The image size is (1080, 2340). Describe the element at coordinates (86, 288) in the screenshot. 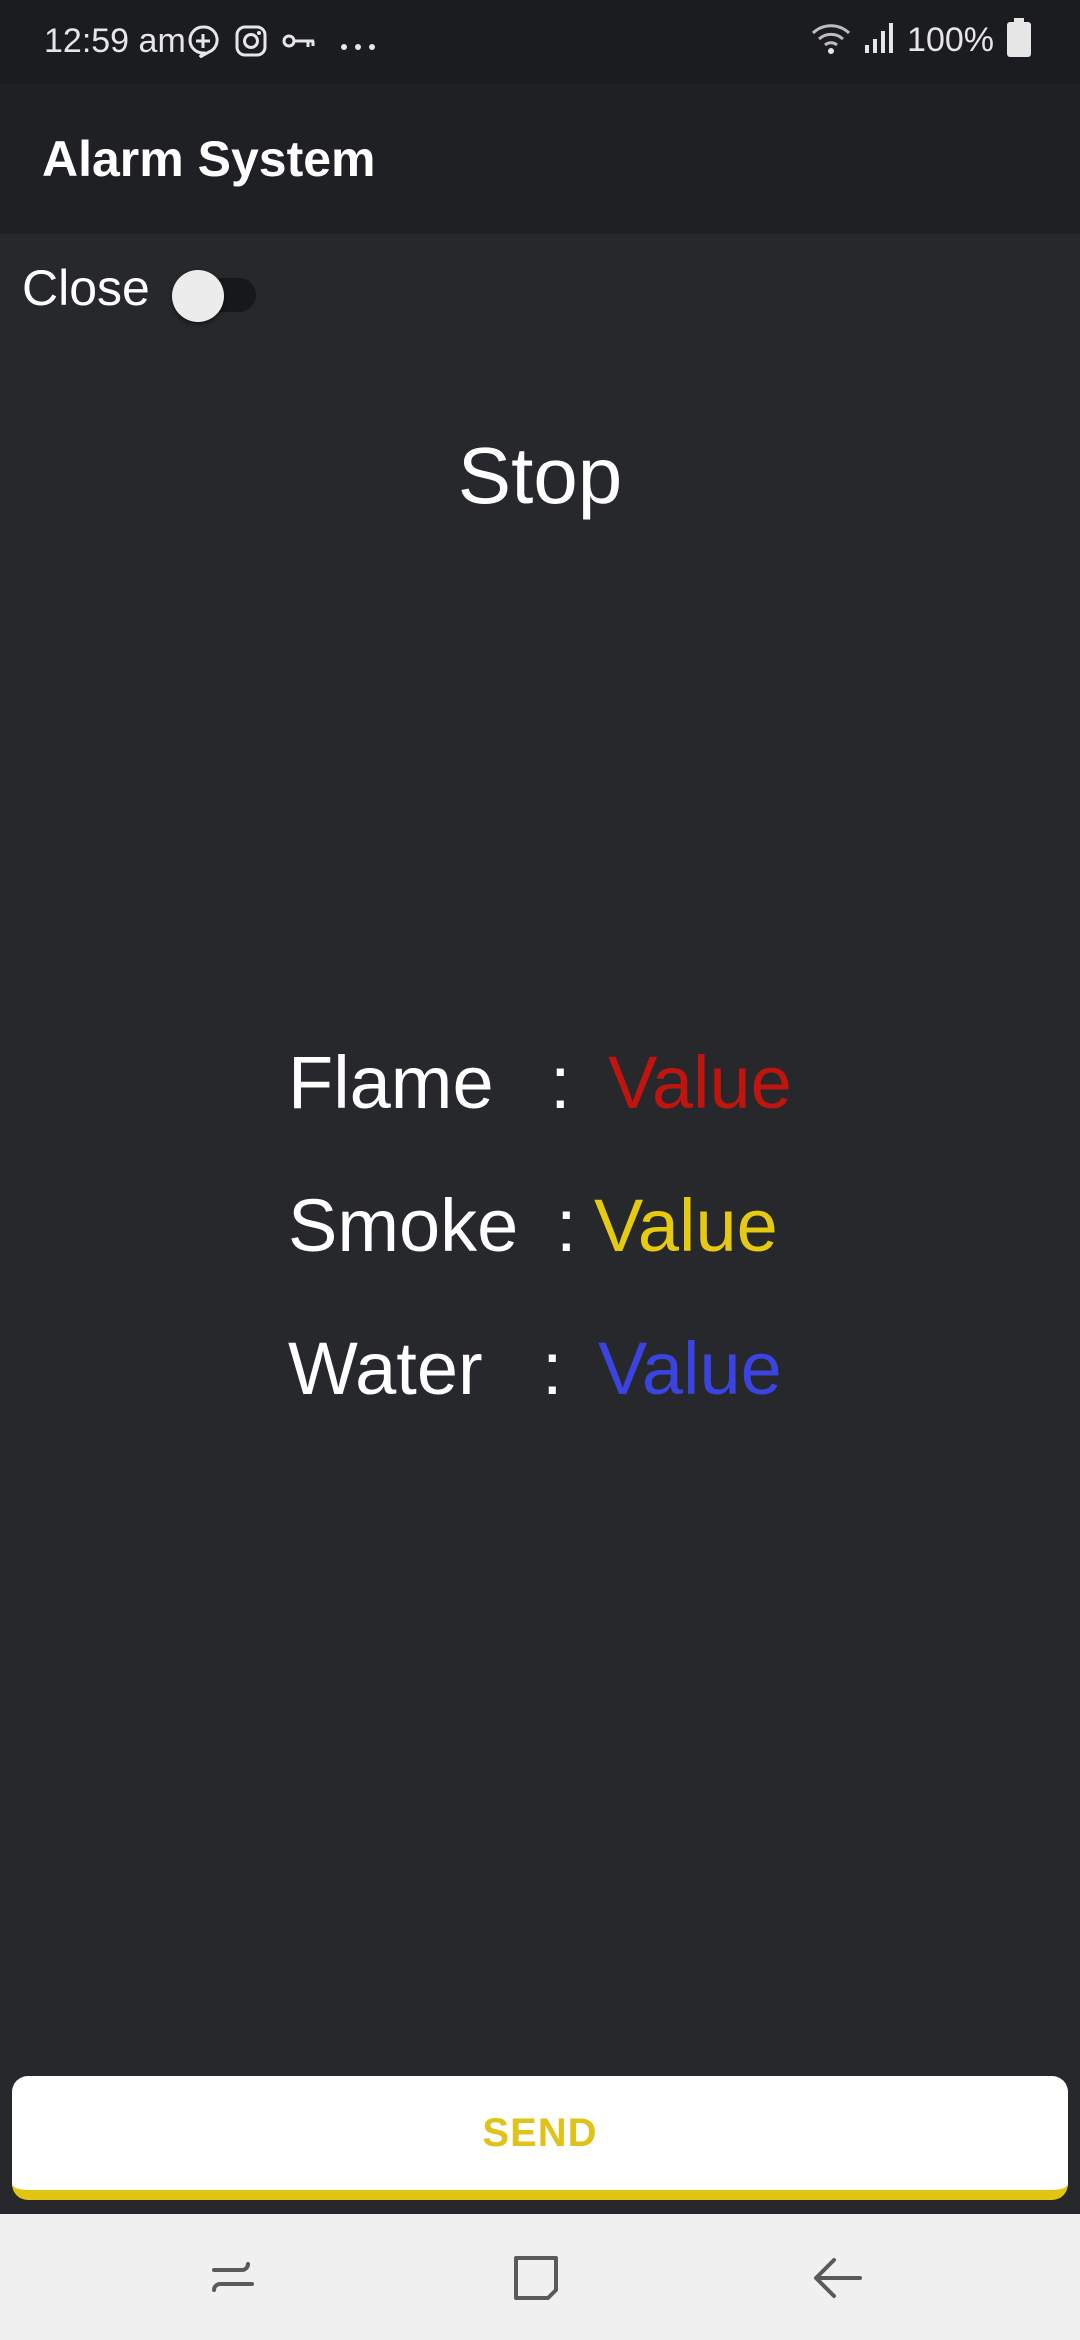

I see `switch-label: Close` at that location.